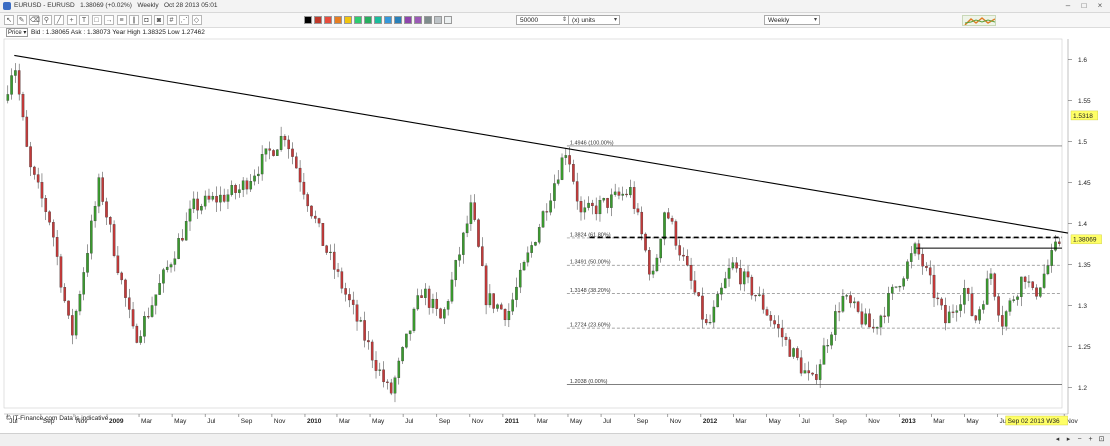  Describe the element at coordinates (1079, 439) in the screenshot. I see `zoom-out-icon: −` at that location.